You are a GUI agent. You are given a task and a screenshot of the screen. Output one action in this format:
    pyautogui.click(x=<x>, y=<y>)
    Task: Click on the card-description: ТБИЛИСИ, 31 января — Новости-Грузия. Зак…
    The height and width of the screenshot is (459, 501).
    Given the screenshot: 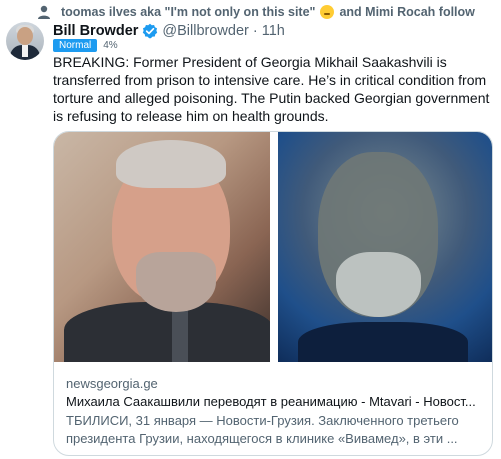 What is the action you would take?
    pyautogui.click(x=262, y=429)
    